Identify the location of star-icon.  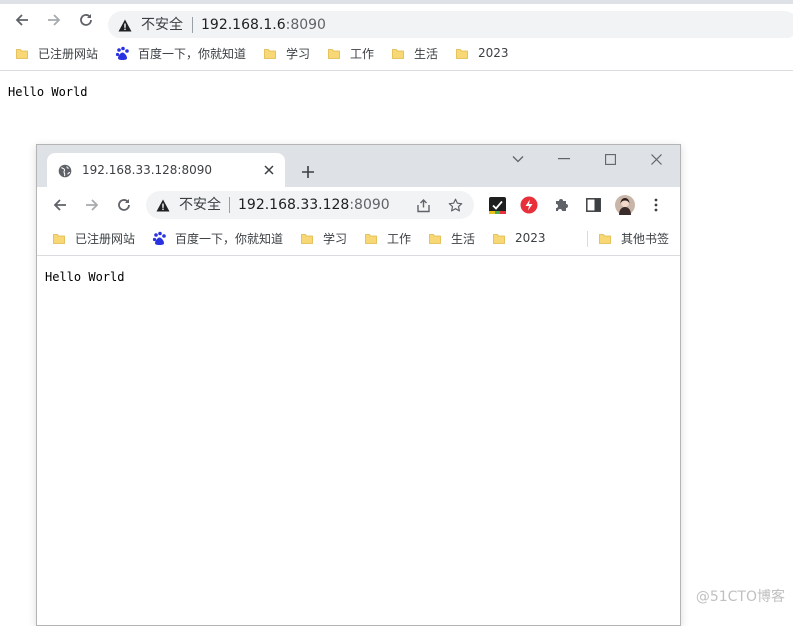
(455, 205).